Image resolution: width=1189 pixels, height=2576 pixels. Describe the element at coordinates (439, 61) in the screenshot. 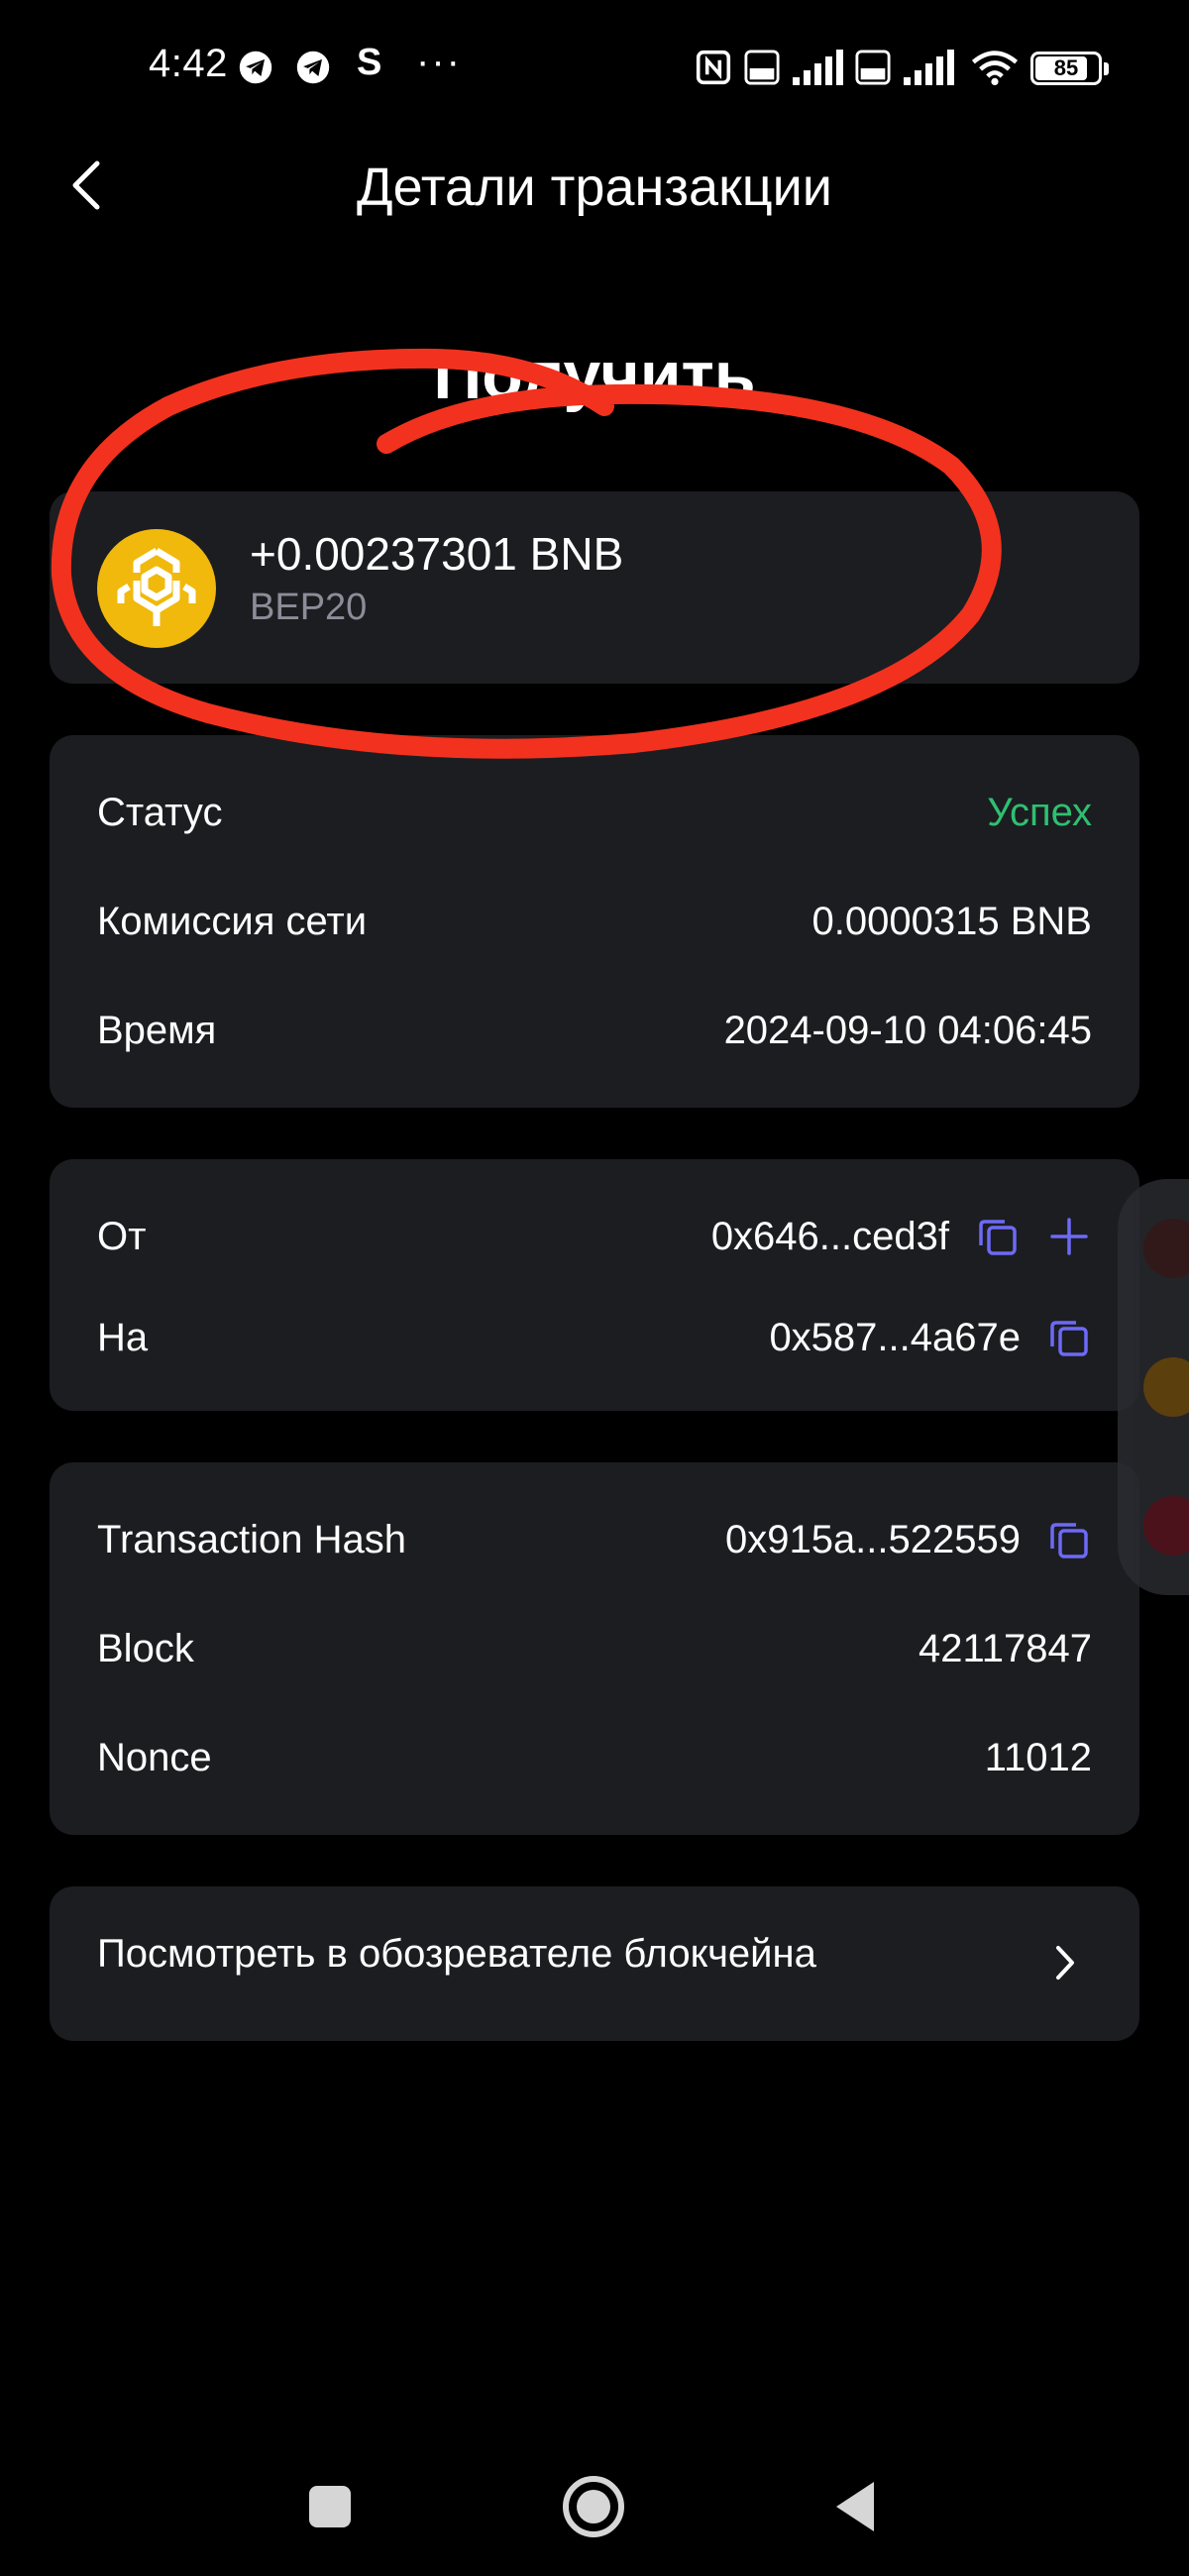

I see `more-notifications-icon: ···` at that location.